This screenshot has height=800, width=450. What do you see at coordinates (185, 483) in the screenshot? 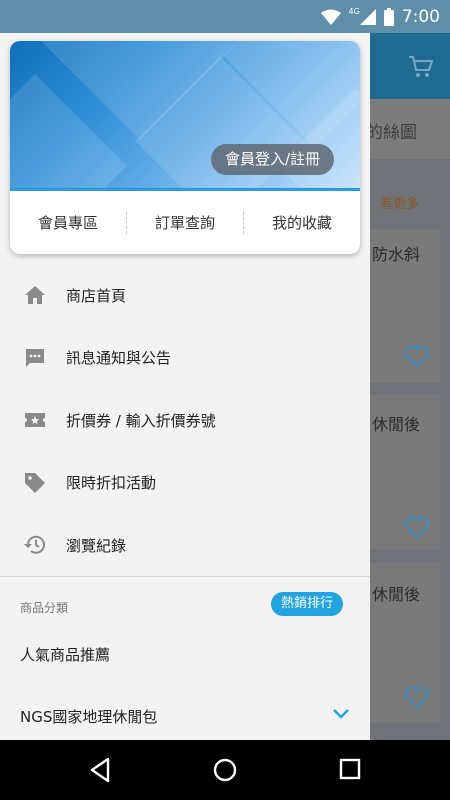
I see `menu-item-flash-sale: 限時折扣活動` at bounding box center [185, 483].